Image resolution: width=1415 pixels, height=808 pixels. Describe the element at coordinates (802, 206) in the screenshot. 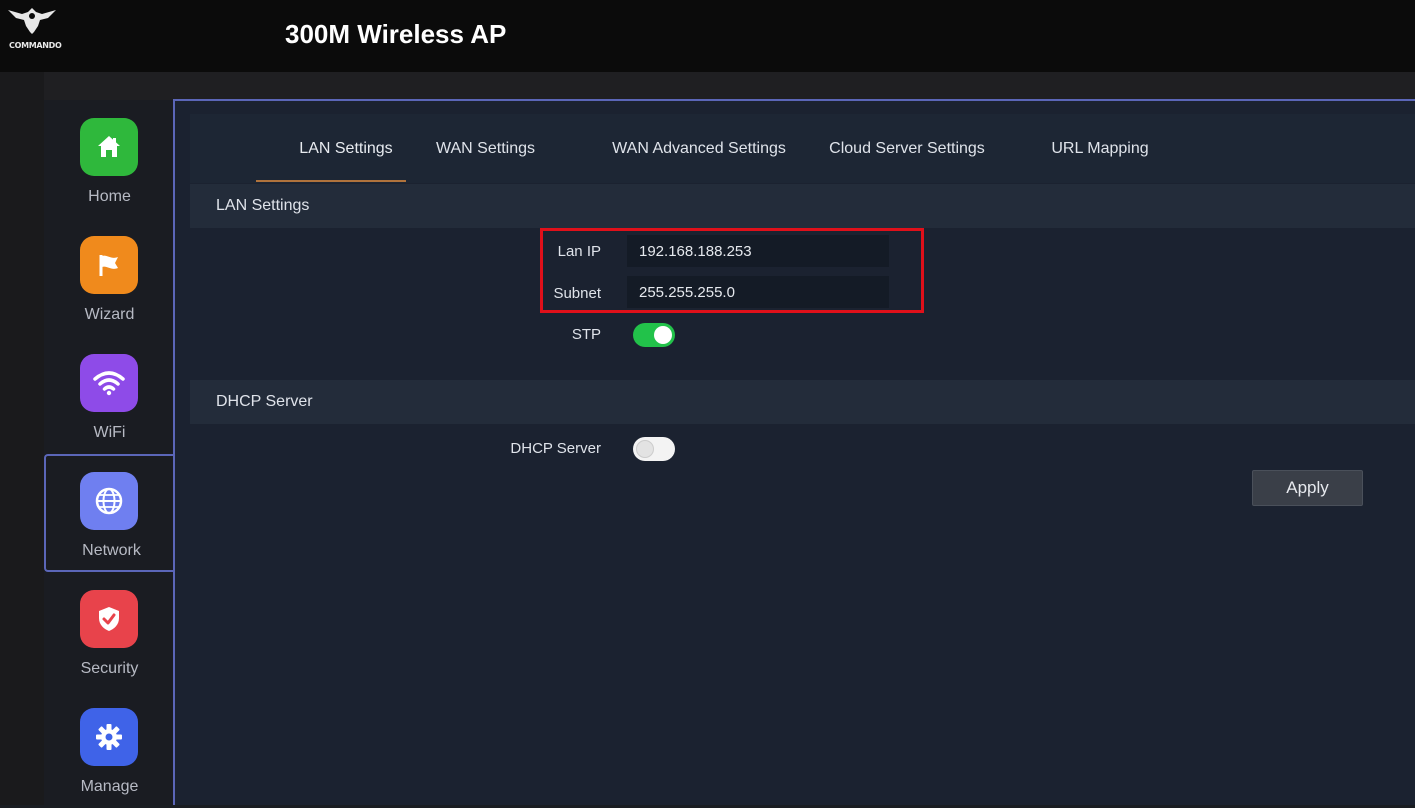

I see `section-header-lan: LAN Settings` at that location.